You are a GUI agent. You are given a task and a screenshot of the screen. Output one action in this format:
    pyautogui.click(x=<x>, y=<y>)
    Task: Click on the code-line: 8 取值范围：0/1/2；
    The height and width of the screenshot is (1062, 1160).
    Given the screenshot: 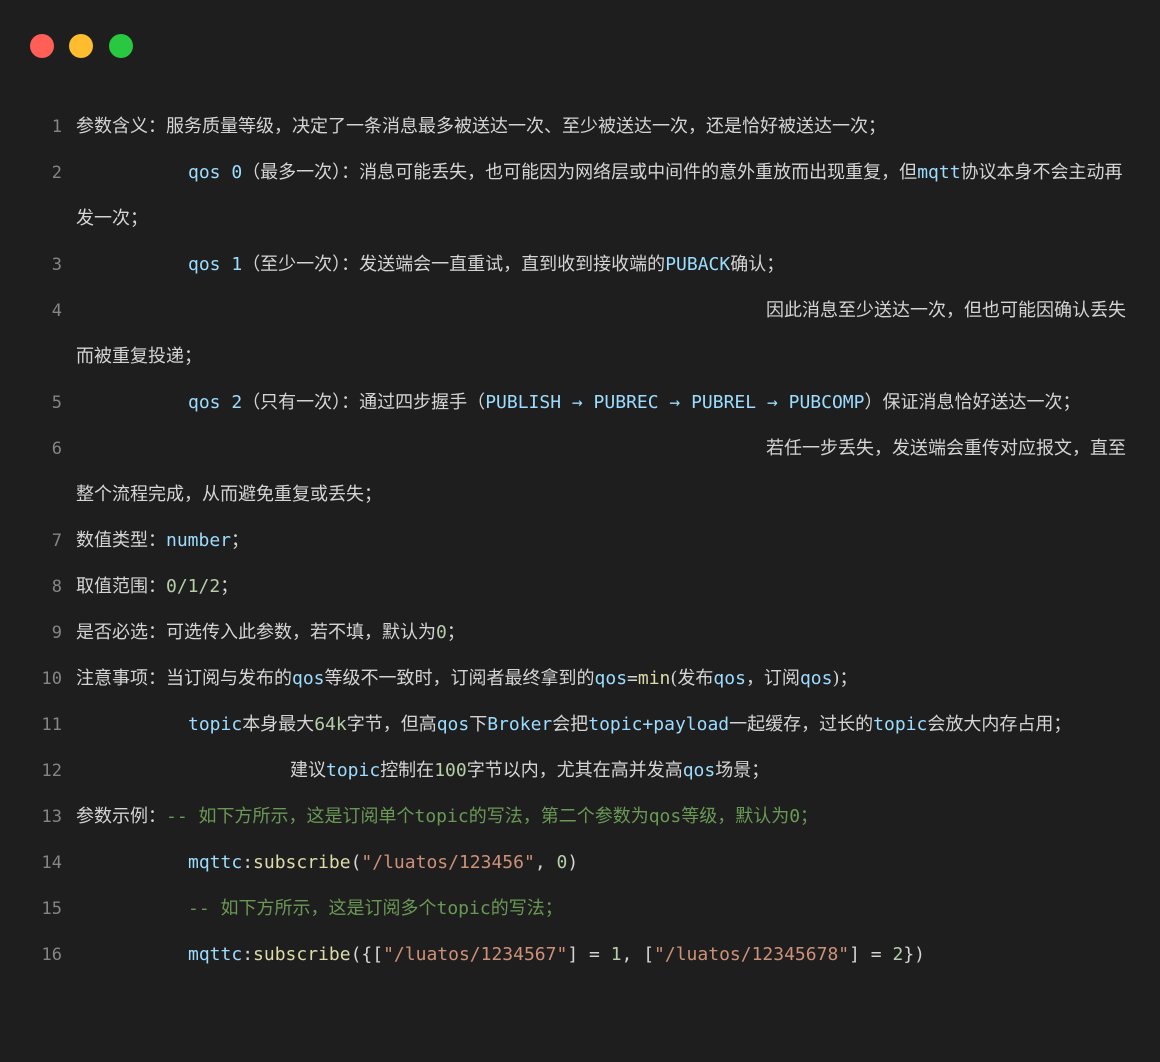 What is the action you would take?
    pyautogui.click(x=580, y=587)
    